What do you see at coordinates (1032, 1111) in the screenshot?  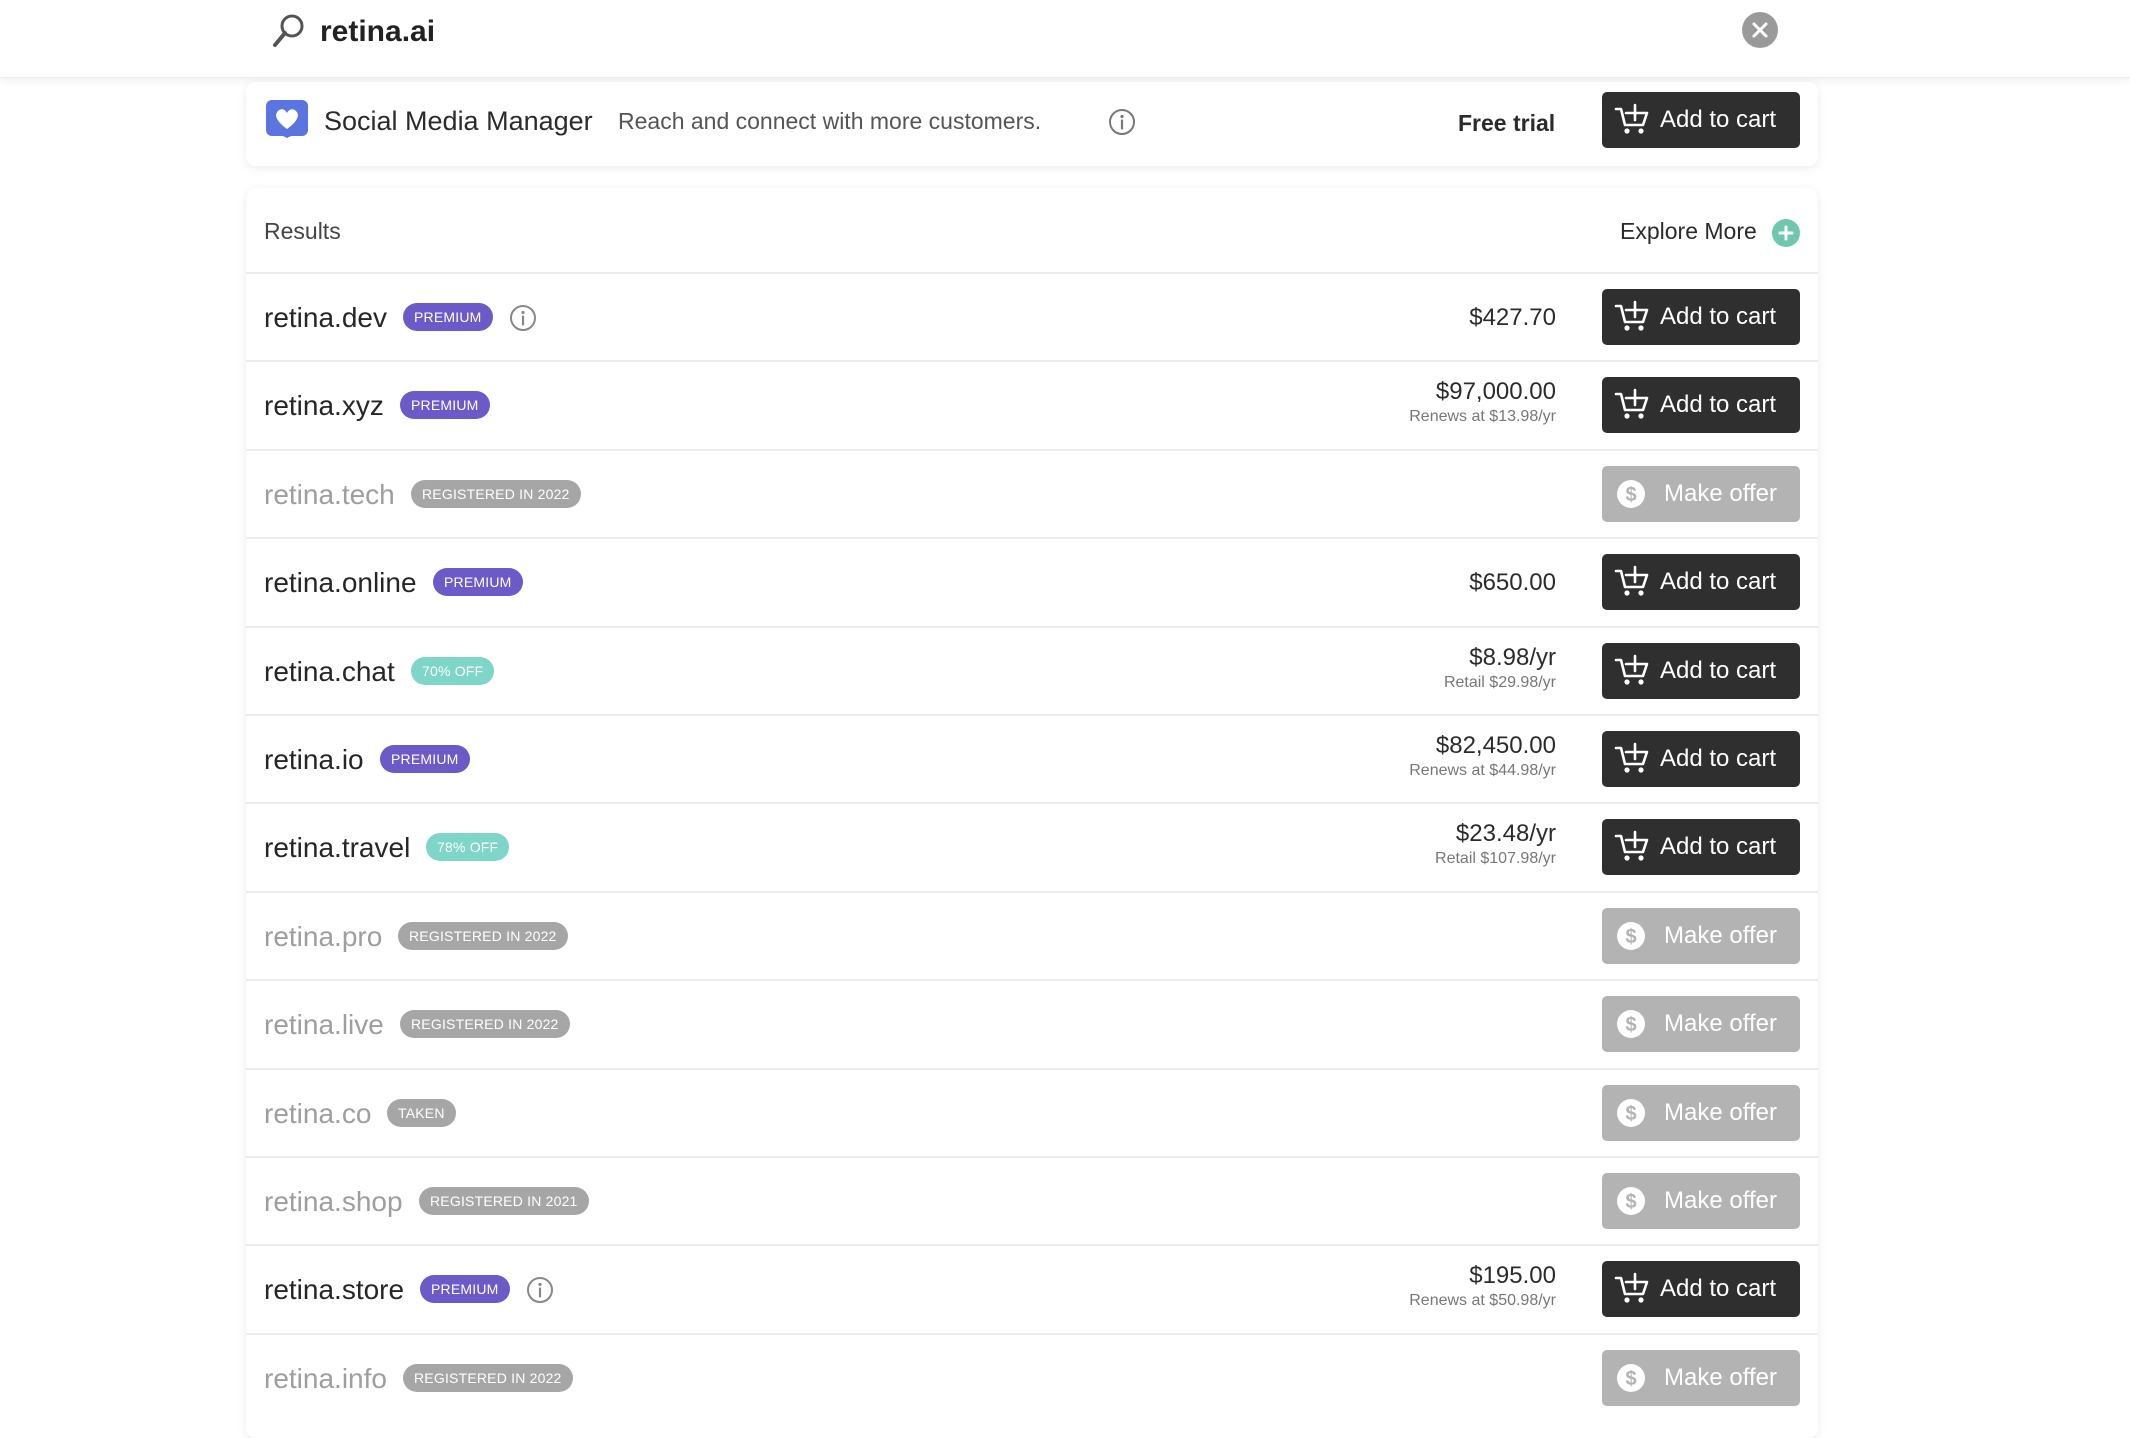 I see `result-row: retina.co TAKEN $ Make offer` at bounding box center [1032, 1111].